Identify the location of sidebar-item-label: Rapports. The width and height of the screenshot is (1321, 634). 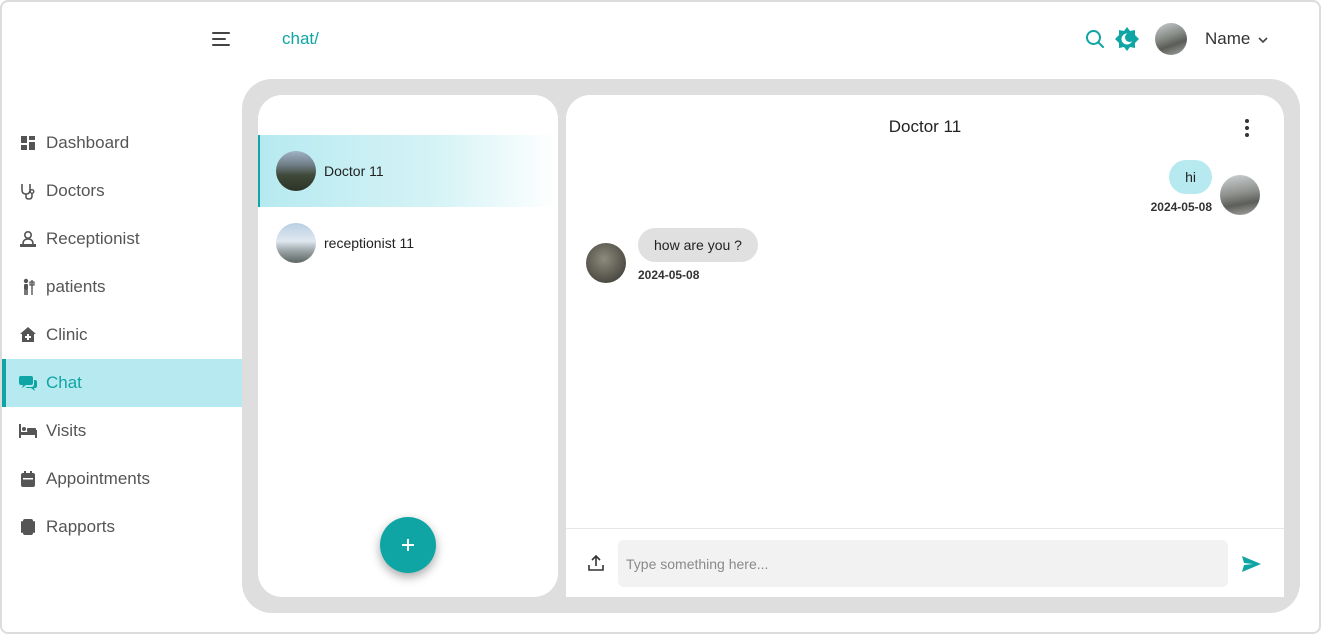
(80, 526).